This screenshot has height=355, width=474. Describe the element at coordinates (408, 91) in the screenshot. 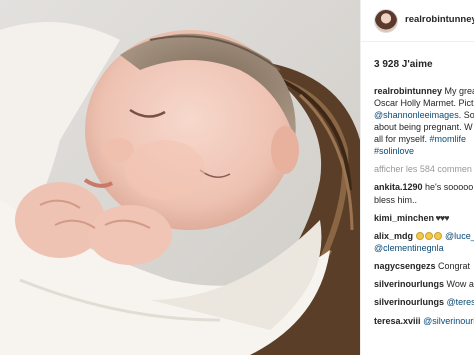

I see `caption-username: realrobintunney` at that location.